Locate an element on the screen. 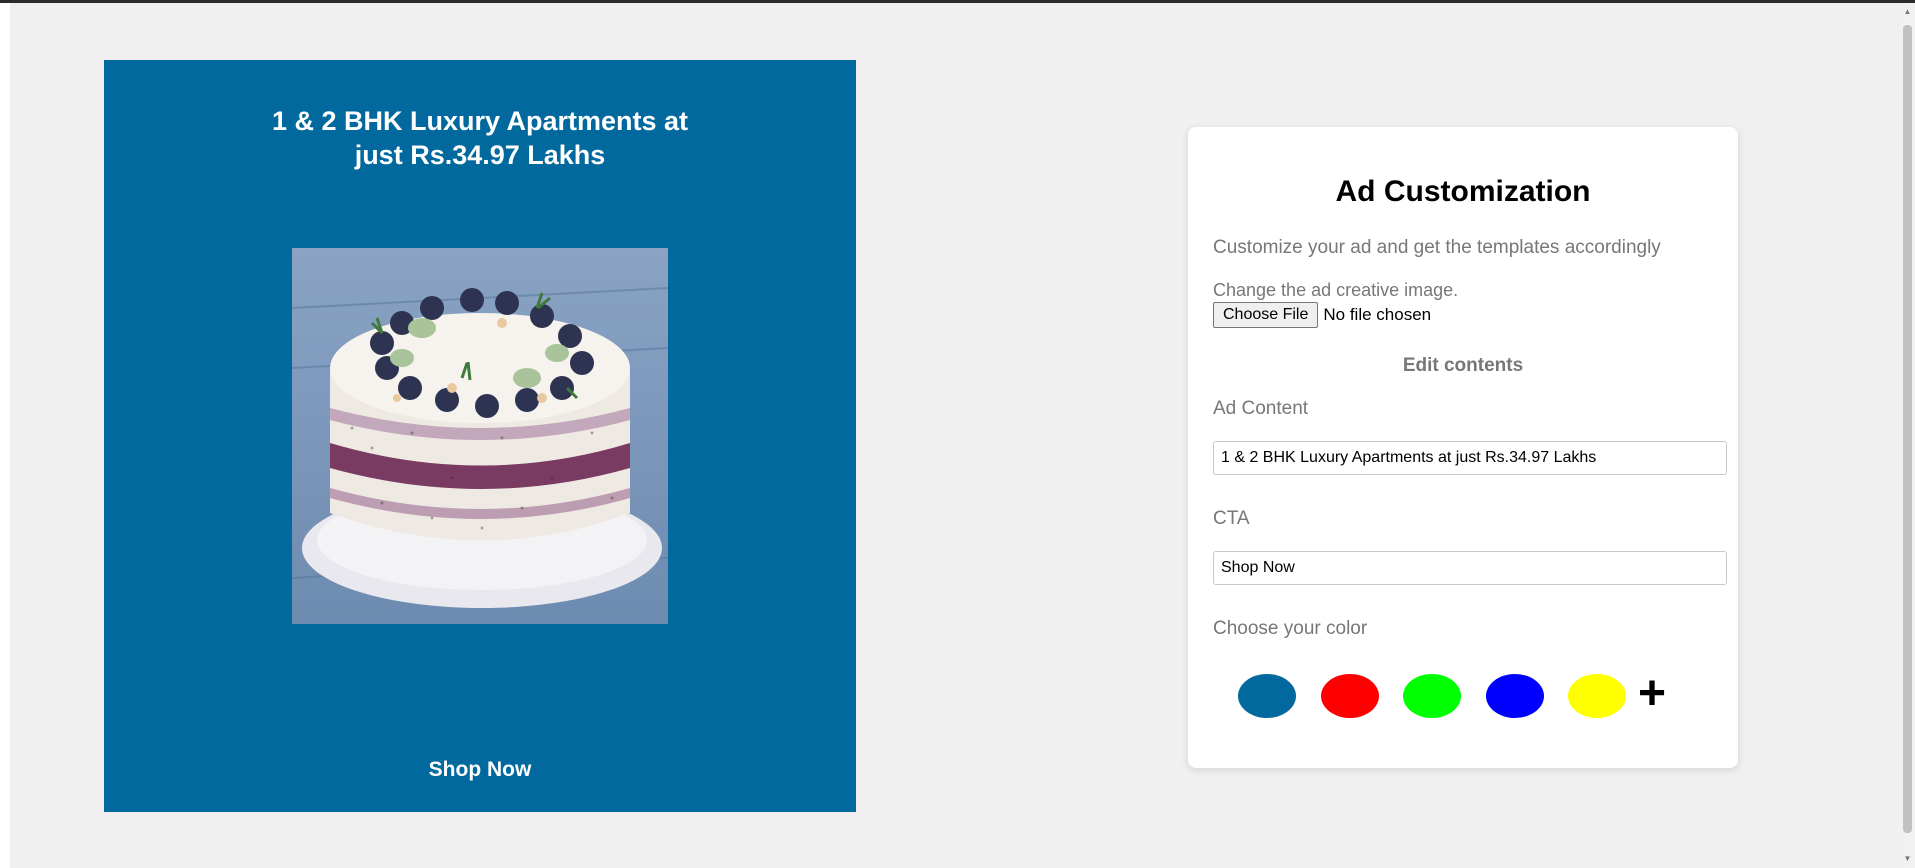  plus-icon: + is located at coordinates (1652, 694).